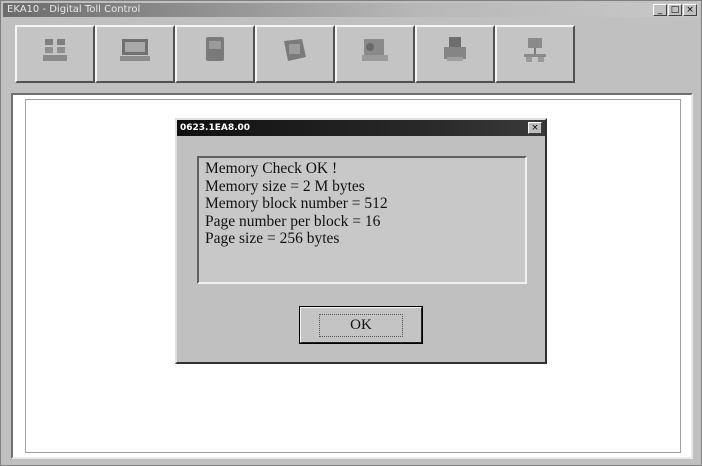 This screenshot has height=466, width=702. I want to click on ok-button: OK, so click(361, 325).